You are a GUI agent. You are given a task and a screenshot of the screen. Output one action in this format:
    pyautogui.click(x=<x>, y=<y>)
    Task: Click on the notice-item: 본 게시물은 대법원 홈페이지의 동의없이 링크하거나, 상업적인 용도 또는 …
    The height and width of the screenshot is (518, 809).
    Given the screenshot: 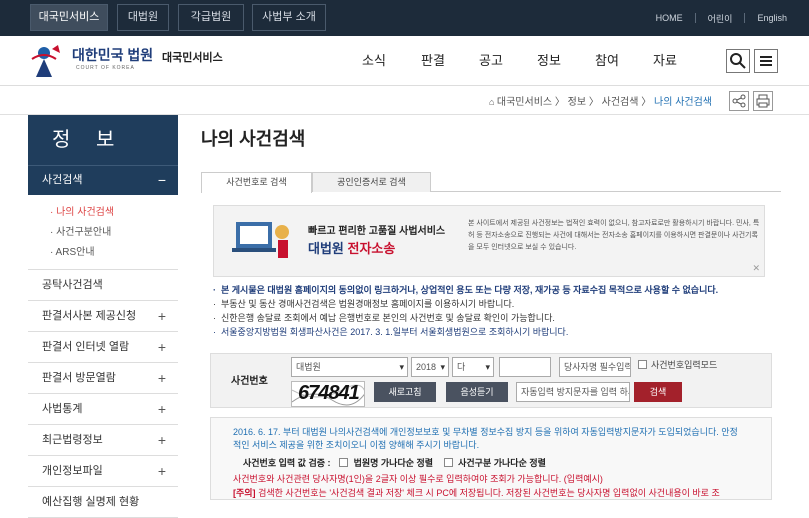 What is the action you would take?
    pyautogui.click(x=493, y=290)
    